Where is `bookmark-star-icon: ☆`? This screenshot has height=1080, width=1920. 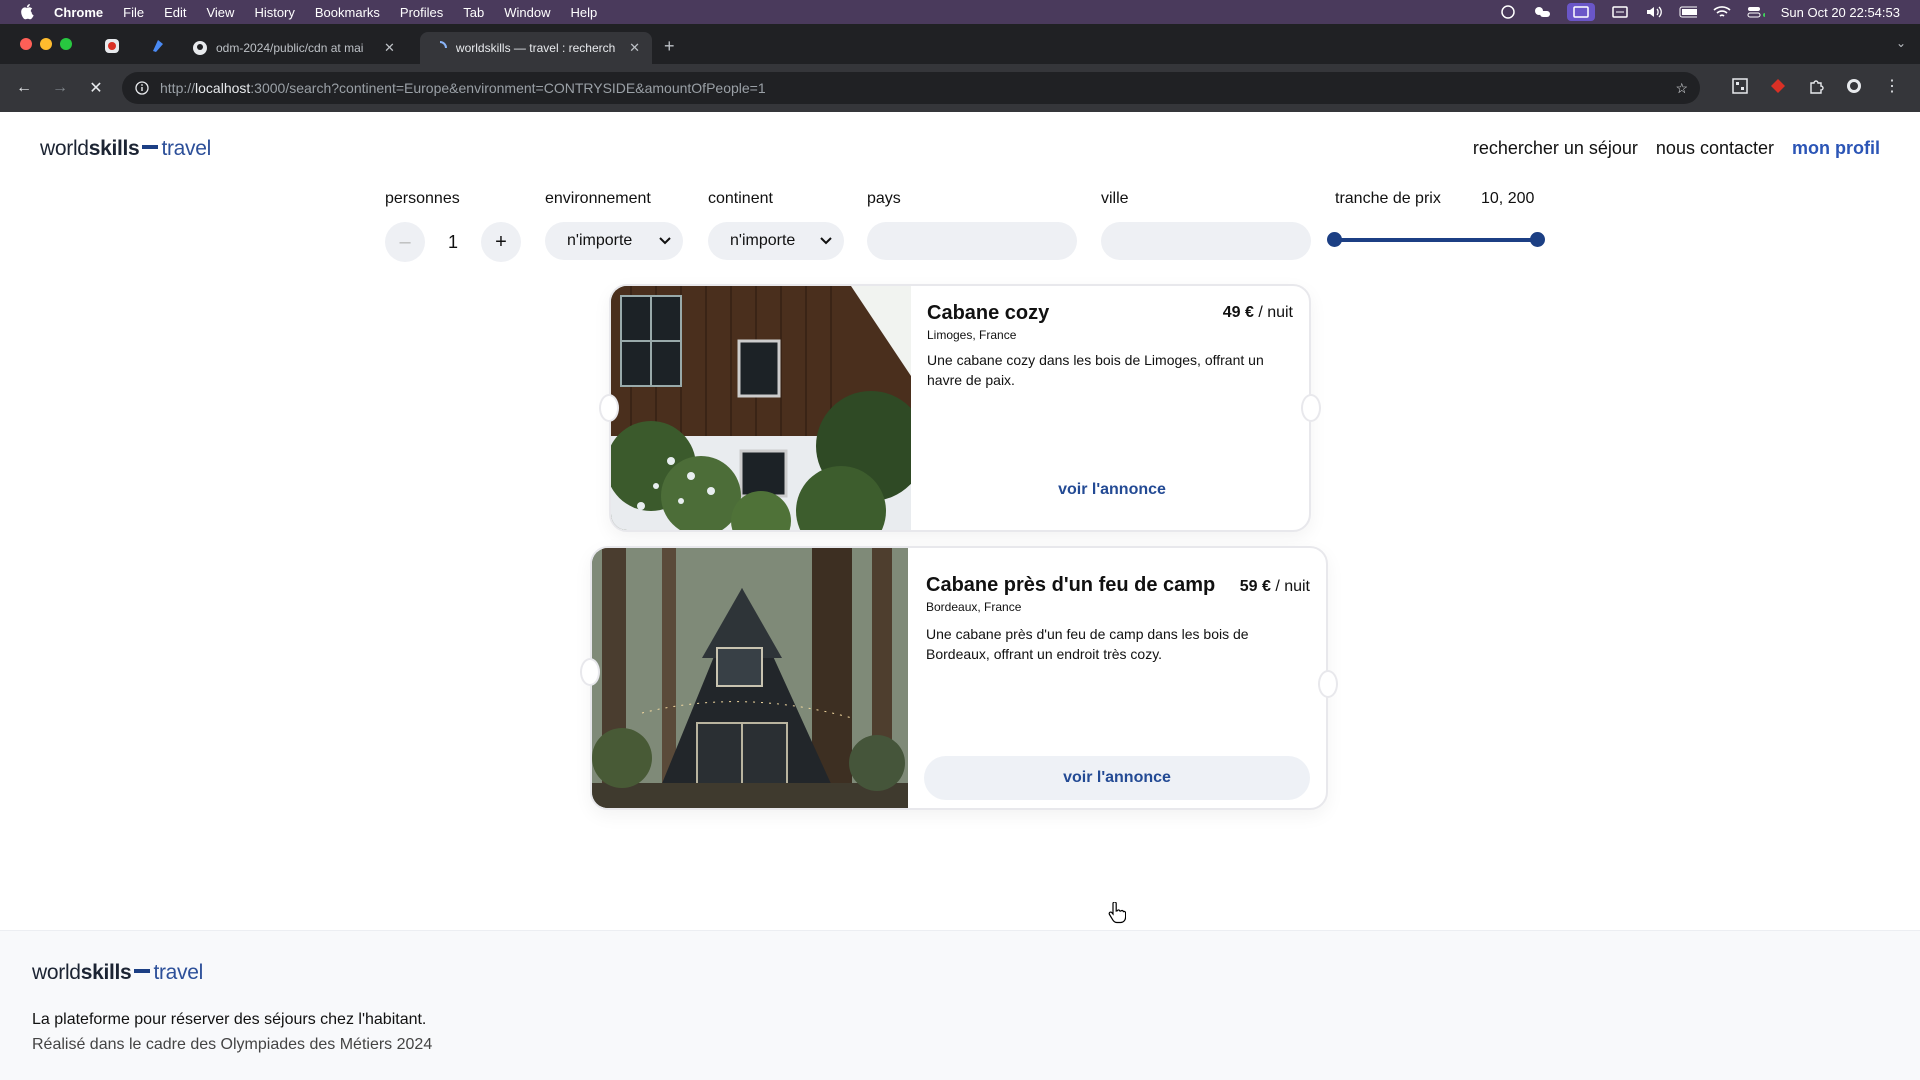 bookmark-star-icon: ☆ is located at coordinates (1681, 88).